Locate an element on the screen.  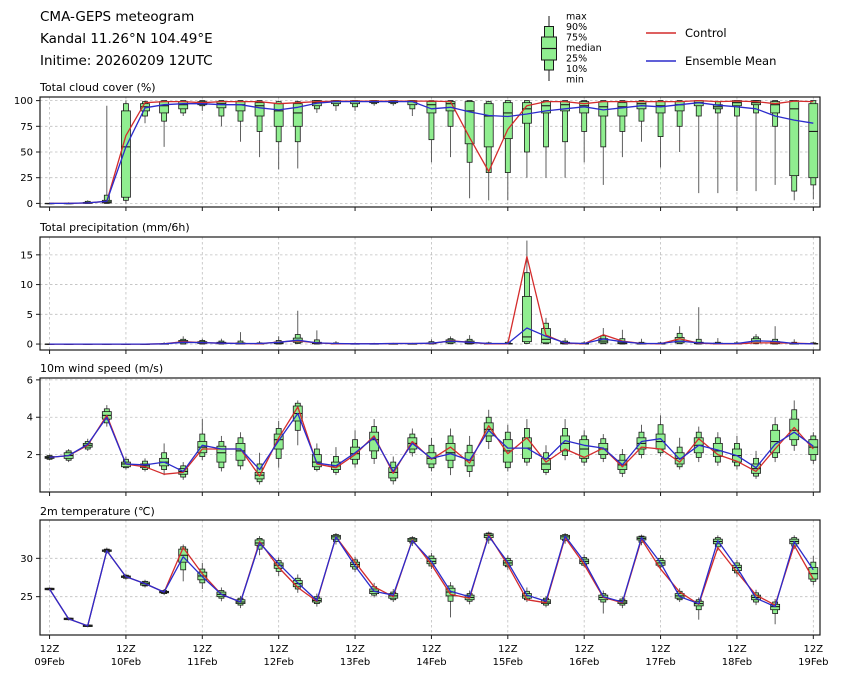
x-tick-date: 14Feb is located at coordinates (431, 662).